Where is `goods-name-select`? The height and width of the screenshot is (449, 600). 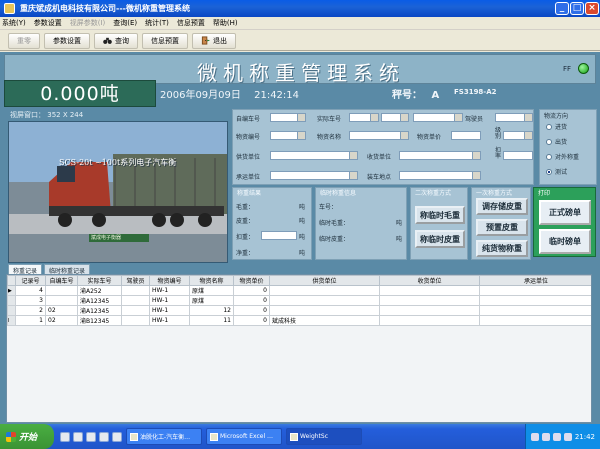
goods-name-select is located at coordinates (379, 135).